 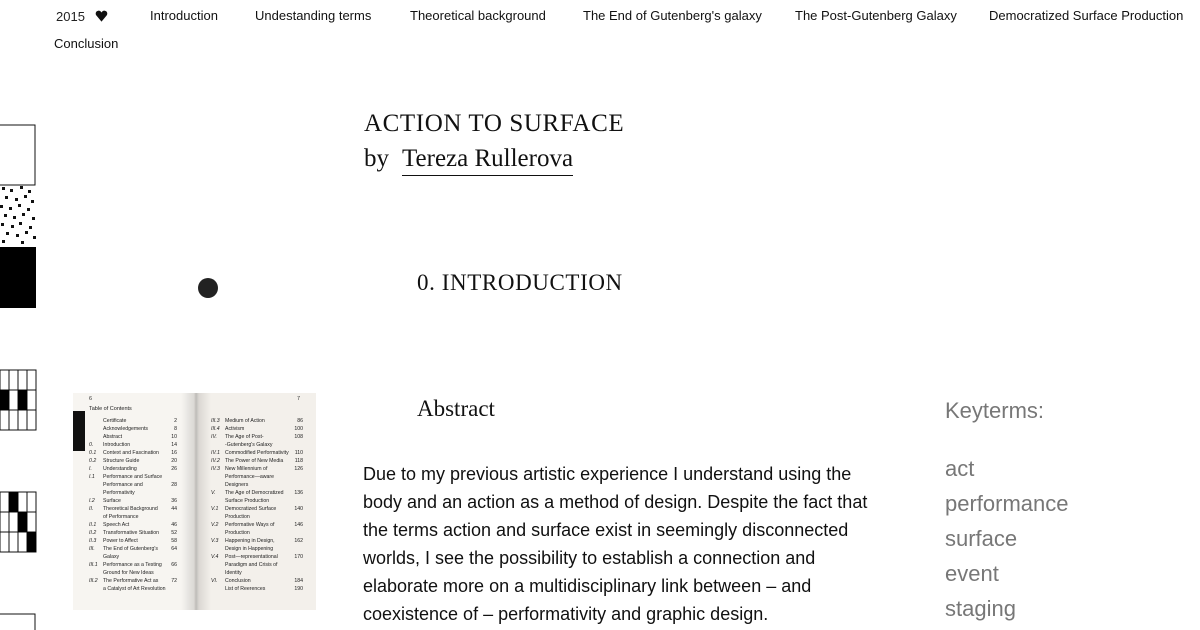 What do you see at coordinates (134, 589) in the screenshot?
I see `book-toc-entry: a Catalyst of Art Revolution` at bounding box center [134, 589].